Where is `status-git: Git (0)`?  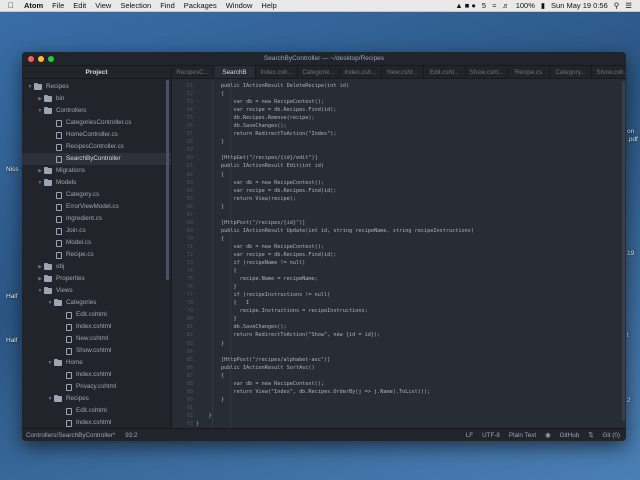
status-git: Git (0) is located at coordinates (612, 435).